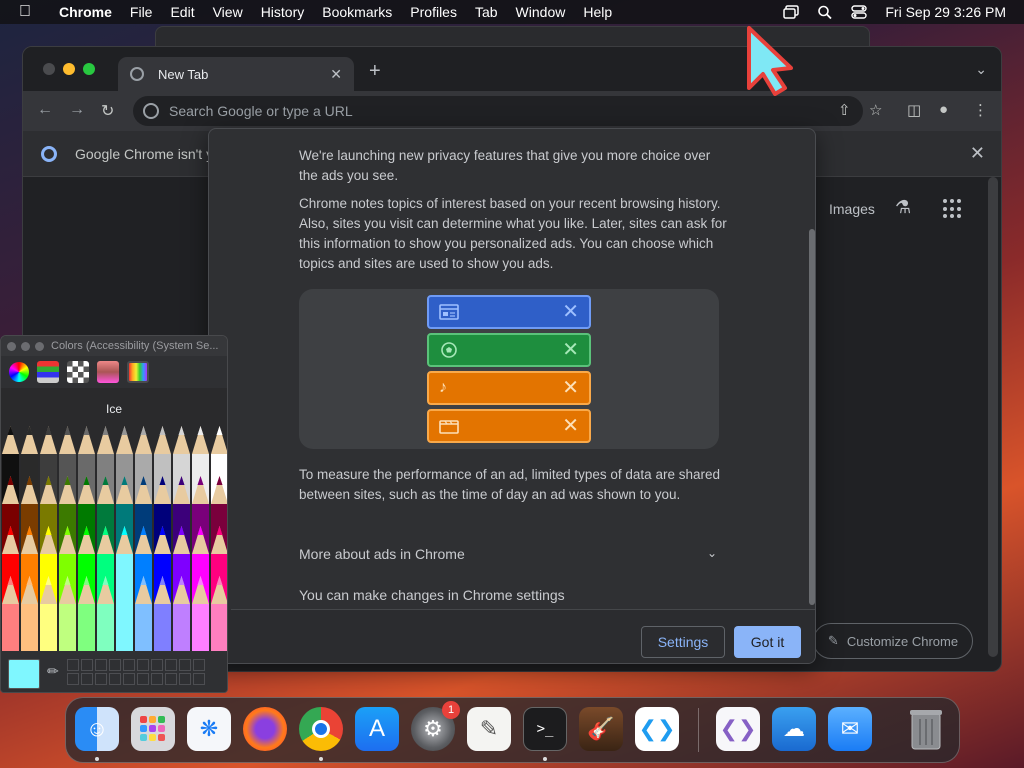  What do you see at coordinates (711, 553) in the screenshot?
I see `chevron-down-icon: ⌄` at bounding box center [711, 553].